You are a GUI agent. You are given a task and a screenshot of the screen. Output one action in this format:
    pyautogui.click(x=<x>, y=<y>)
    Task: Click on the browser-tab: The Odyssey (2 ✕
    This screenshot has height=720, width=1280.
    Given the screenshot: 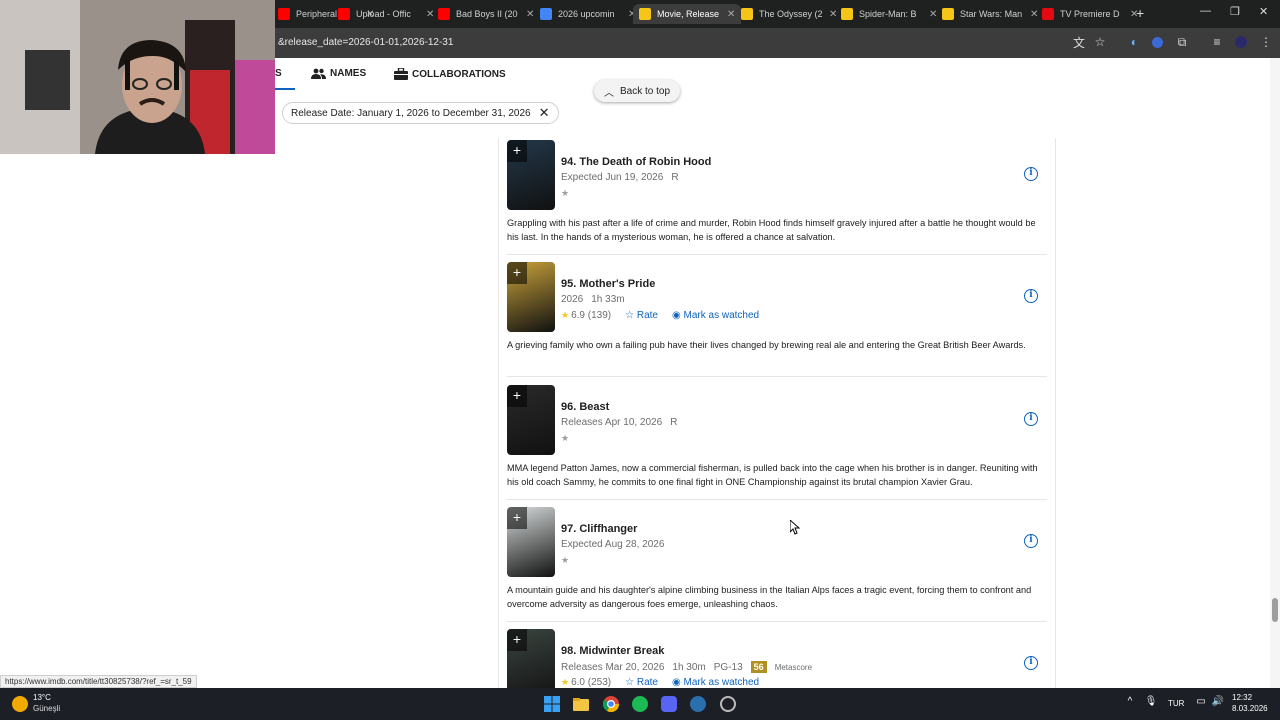 What is the action you would take?
    pyautogui.click(x=789, y=14)
    